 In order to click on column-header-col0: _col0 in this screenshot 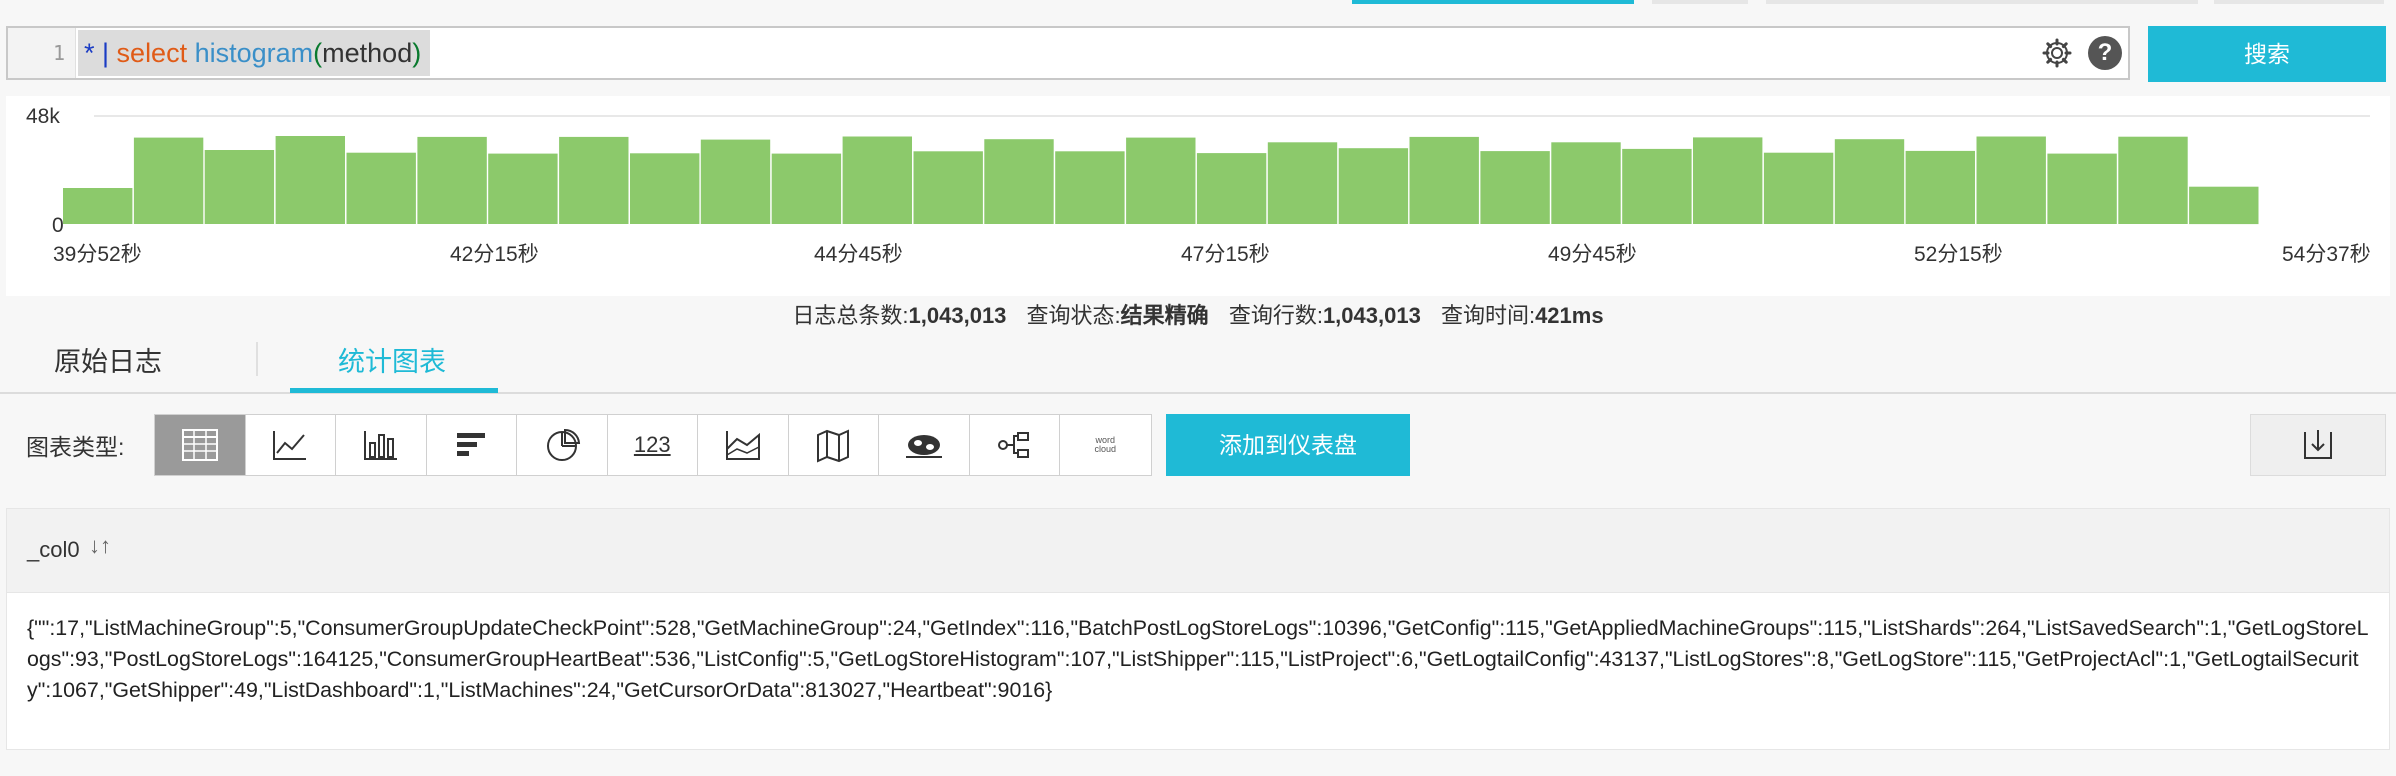, I will do `click(53, 550)`.